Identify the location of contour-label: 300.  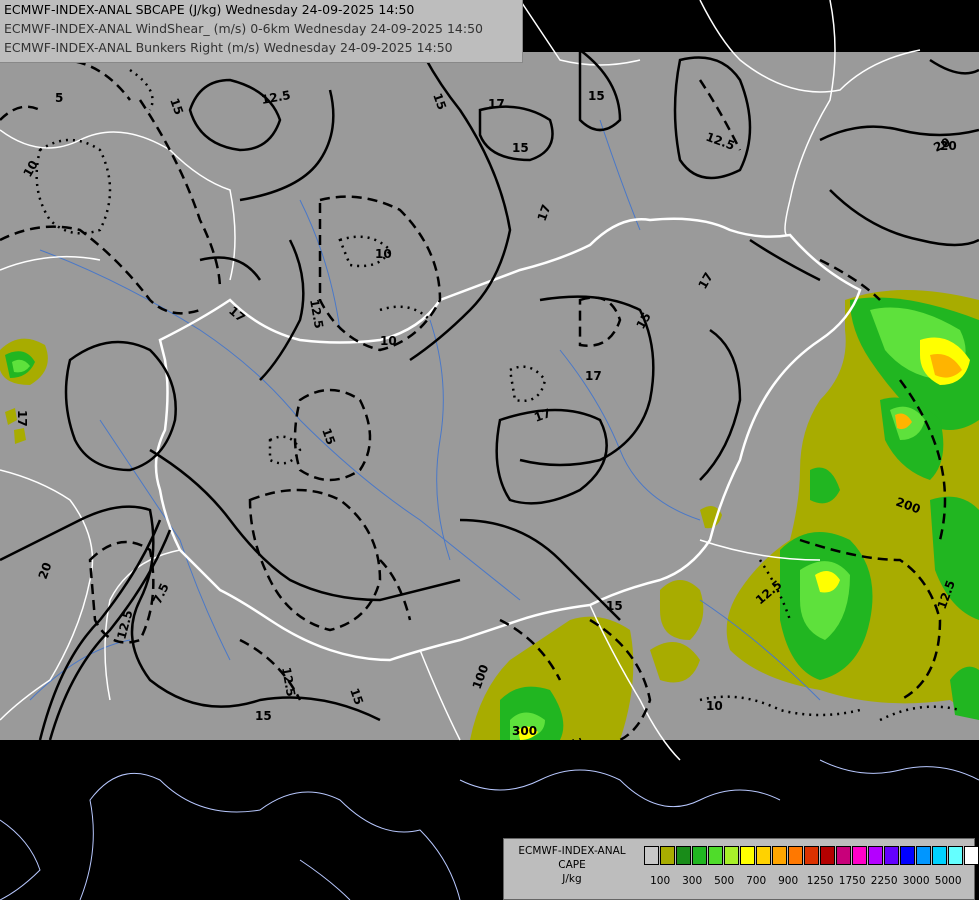
(524, 731).